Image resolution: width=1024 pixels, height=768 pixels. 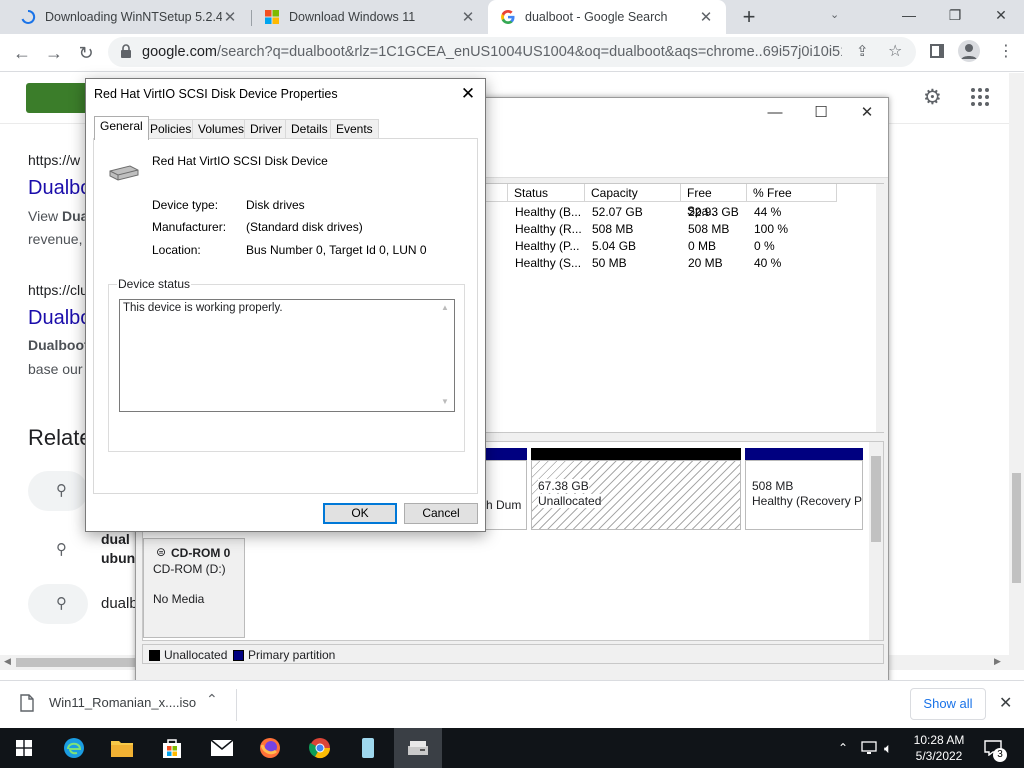 I want to click on graph-scrollbar, so click(x=876, y=541).